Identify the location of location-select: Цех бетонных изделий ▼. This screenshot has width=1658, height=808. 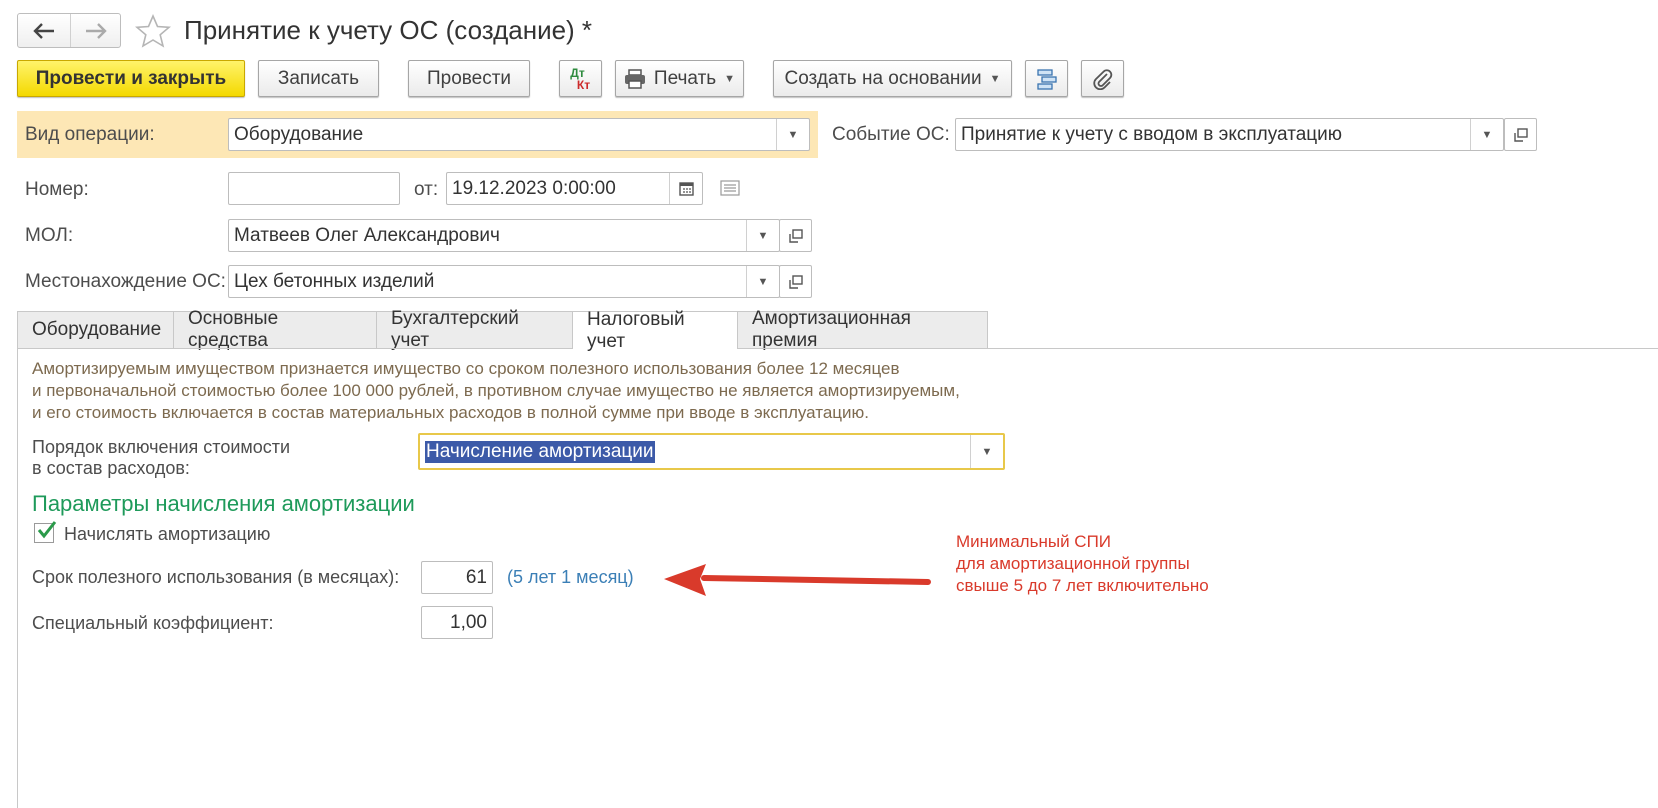
(504, 281).